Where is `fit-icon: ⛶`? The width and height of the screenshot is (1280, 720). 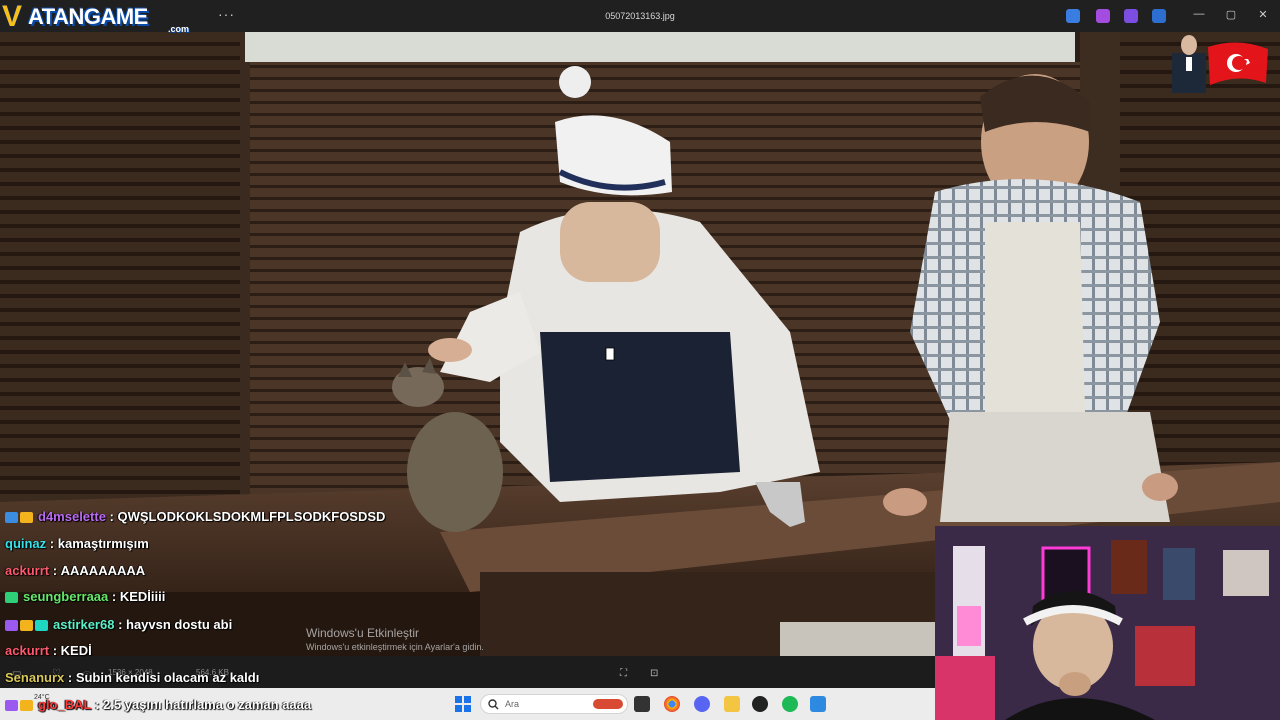 fit-icon: ⛶ is located at coordinates (623, 673).